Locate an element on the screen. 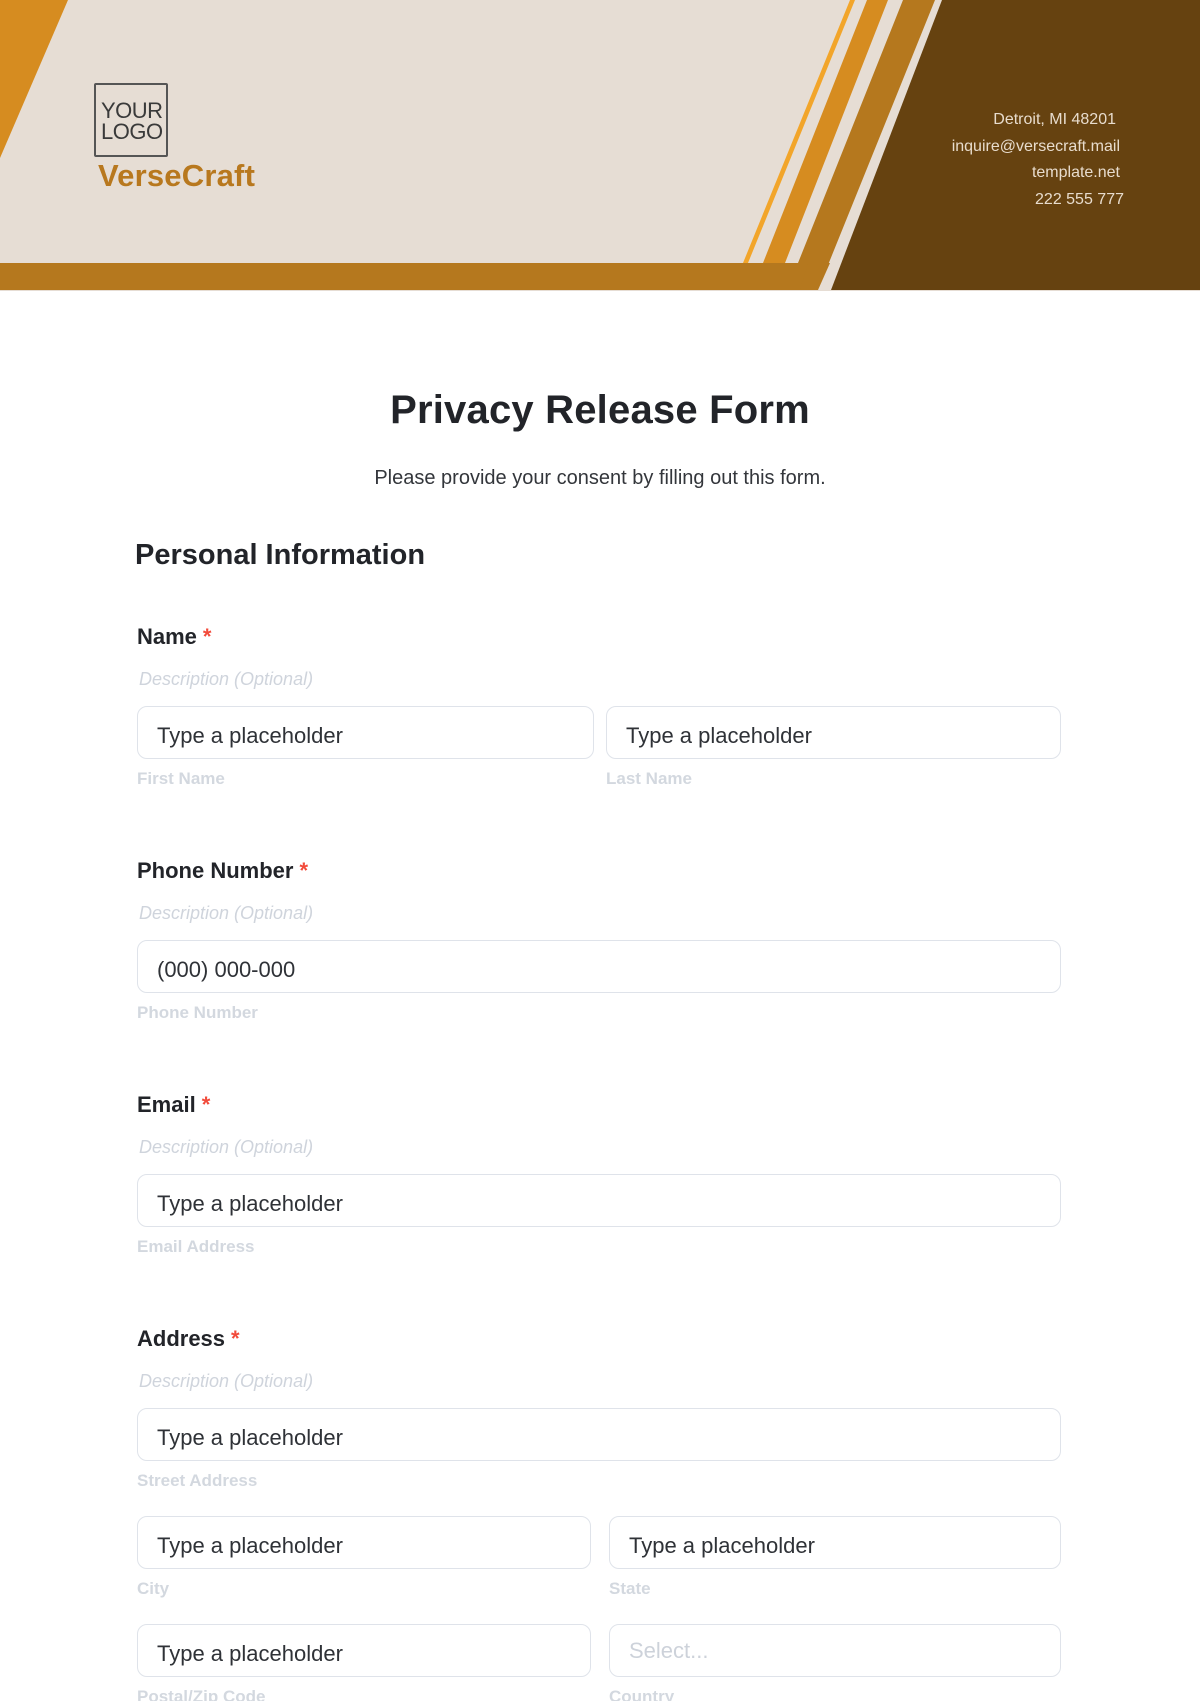 Image resolution: width=1200 pixels, height=1701 pixels. address-label-text: Address is located at coordinates (181, 1338).